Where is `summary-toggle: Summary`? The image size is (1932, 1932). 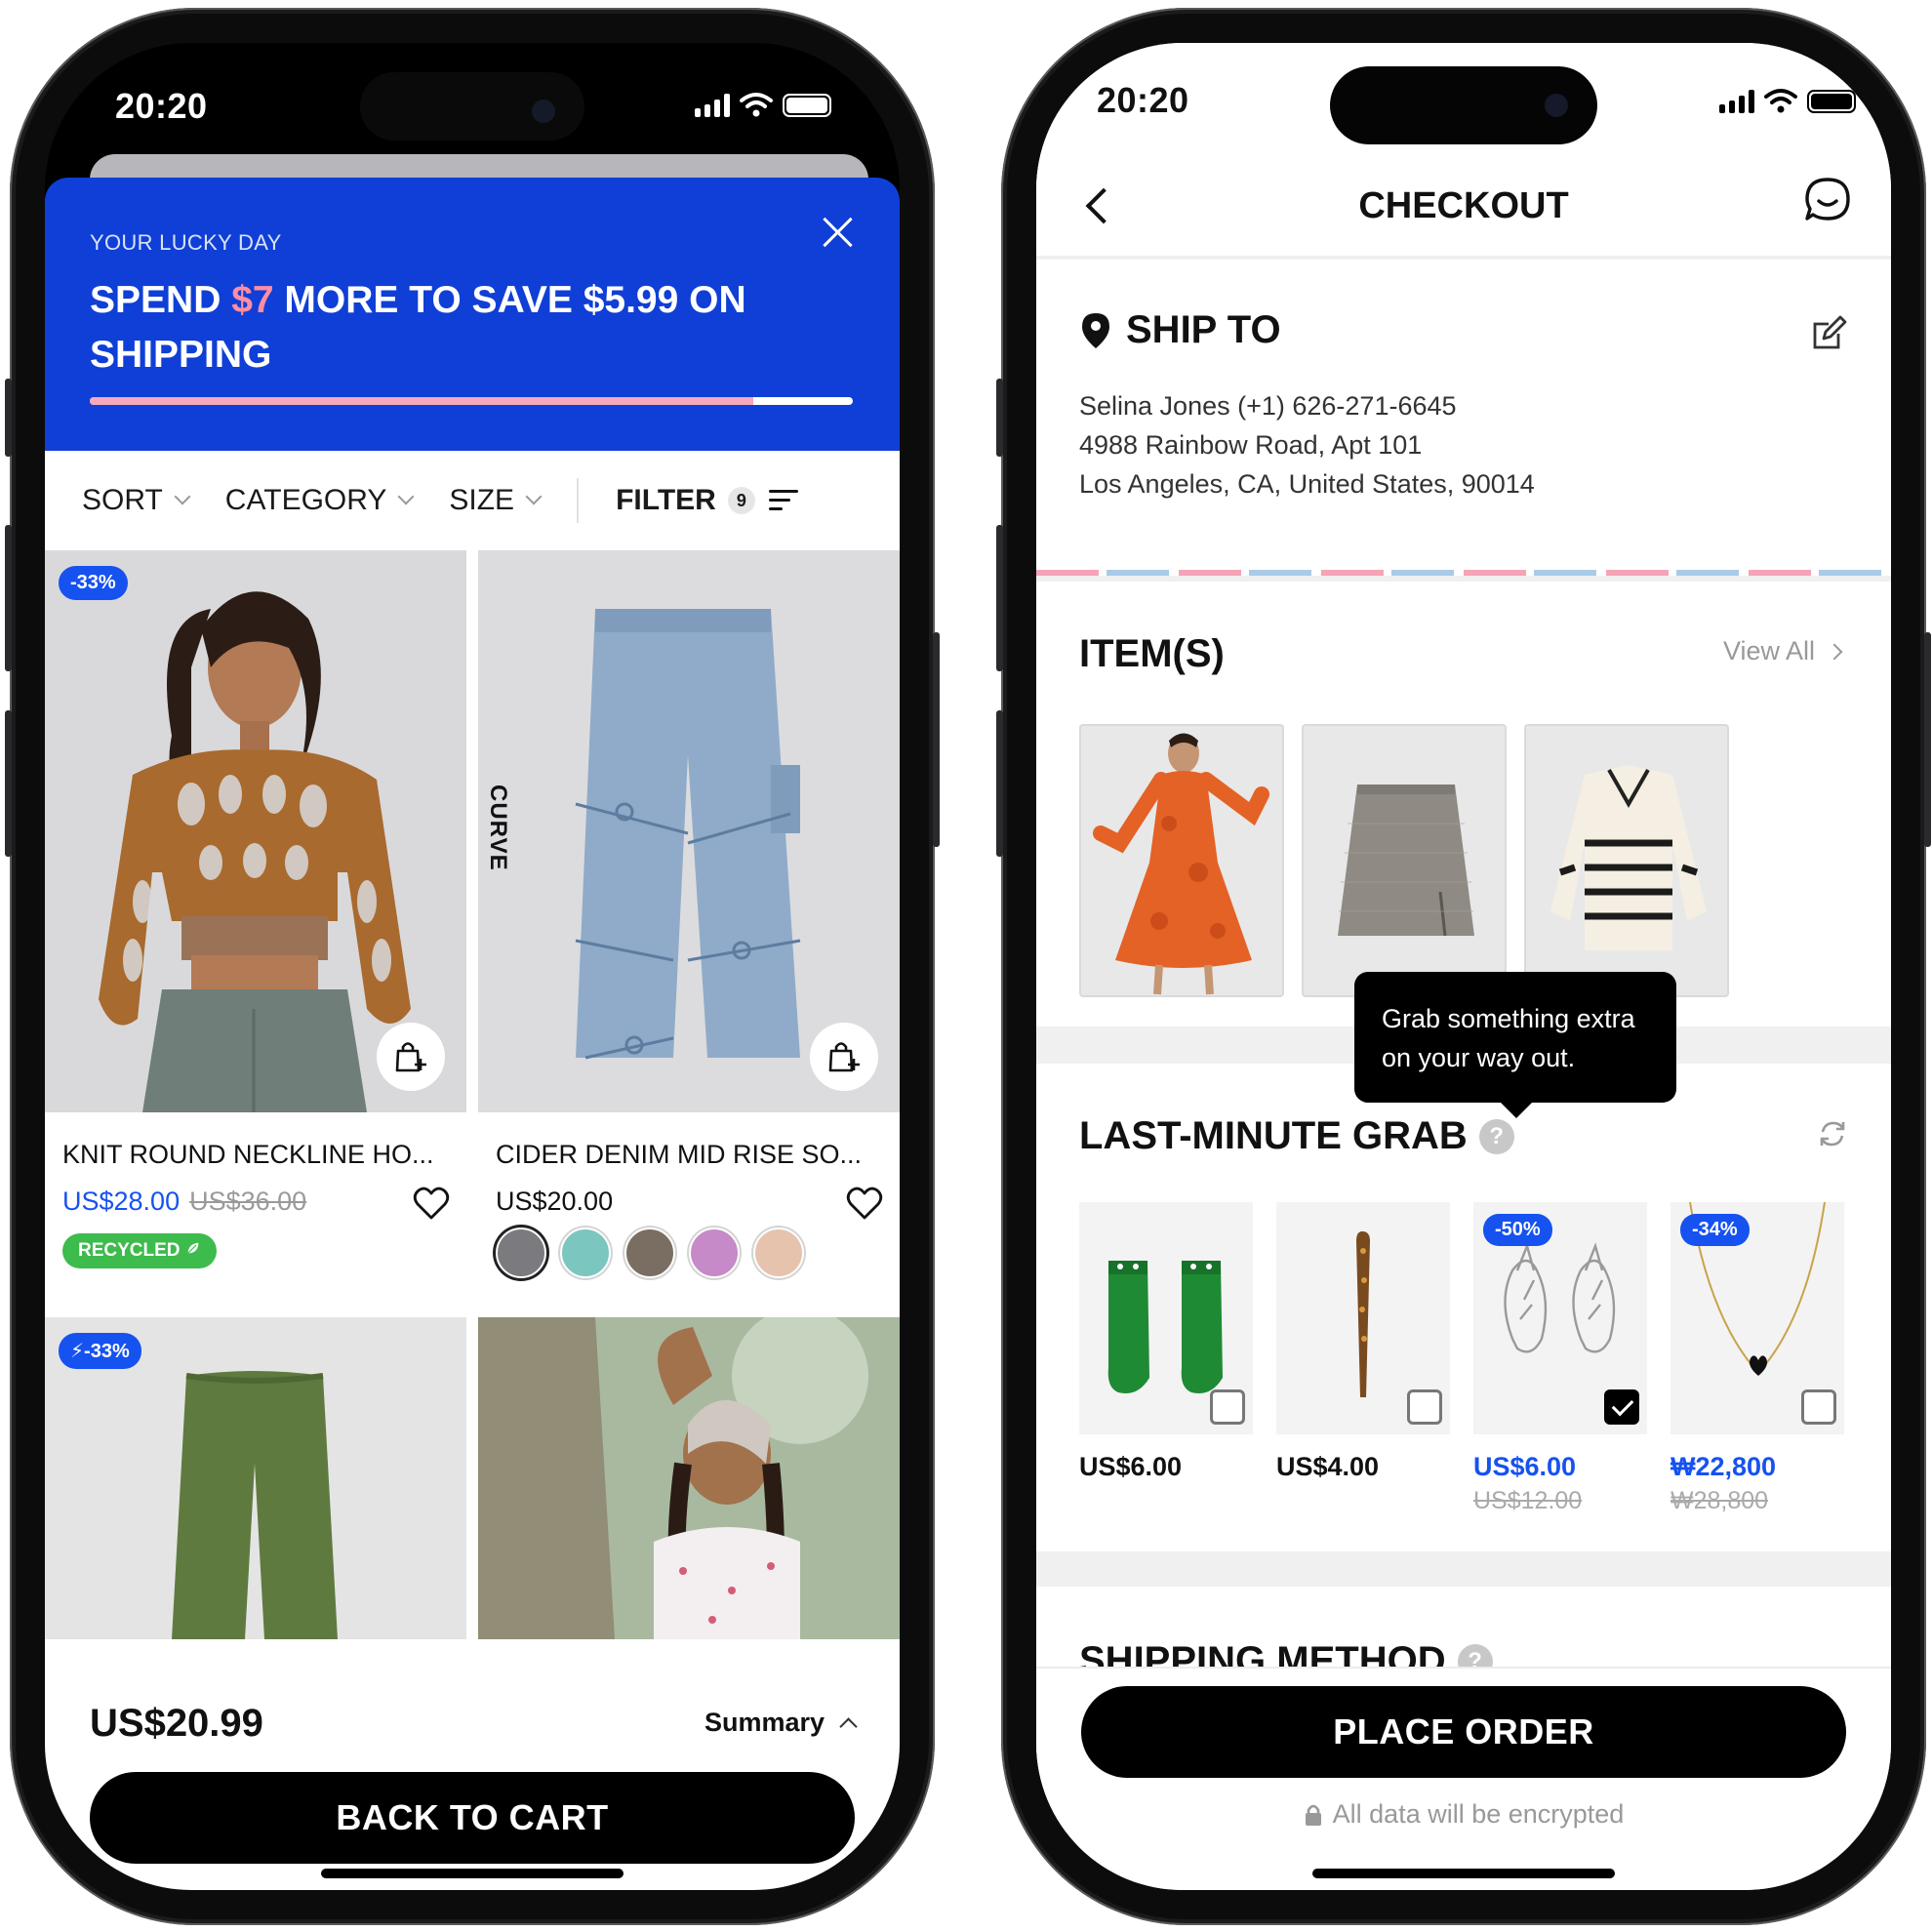 summary-toggle: Summary is located at coordinates (781, 1723).